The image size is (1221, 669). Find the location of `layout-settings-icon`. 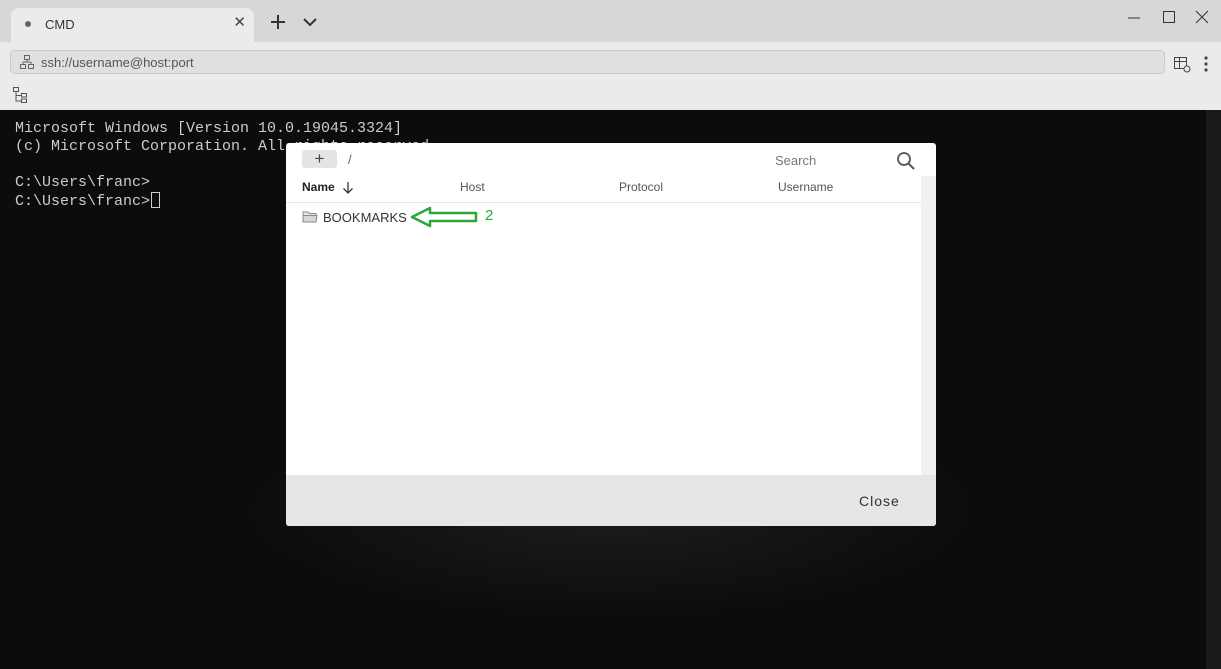

layout-settings-icon is located at coordinates (1182, 64).